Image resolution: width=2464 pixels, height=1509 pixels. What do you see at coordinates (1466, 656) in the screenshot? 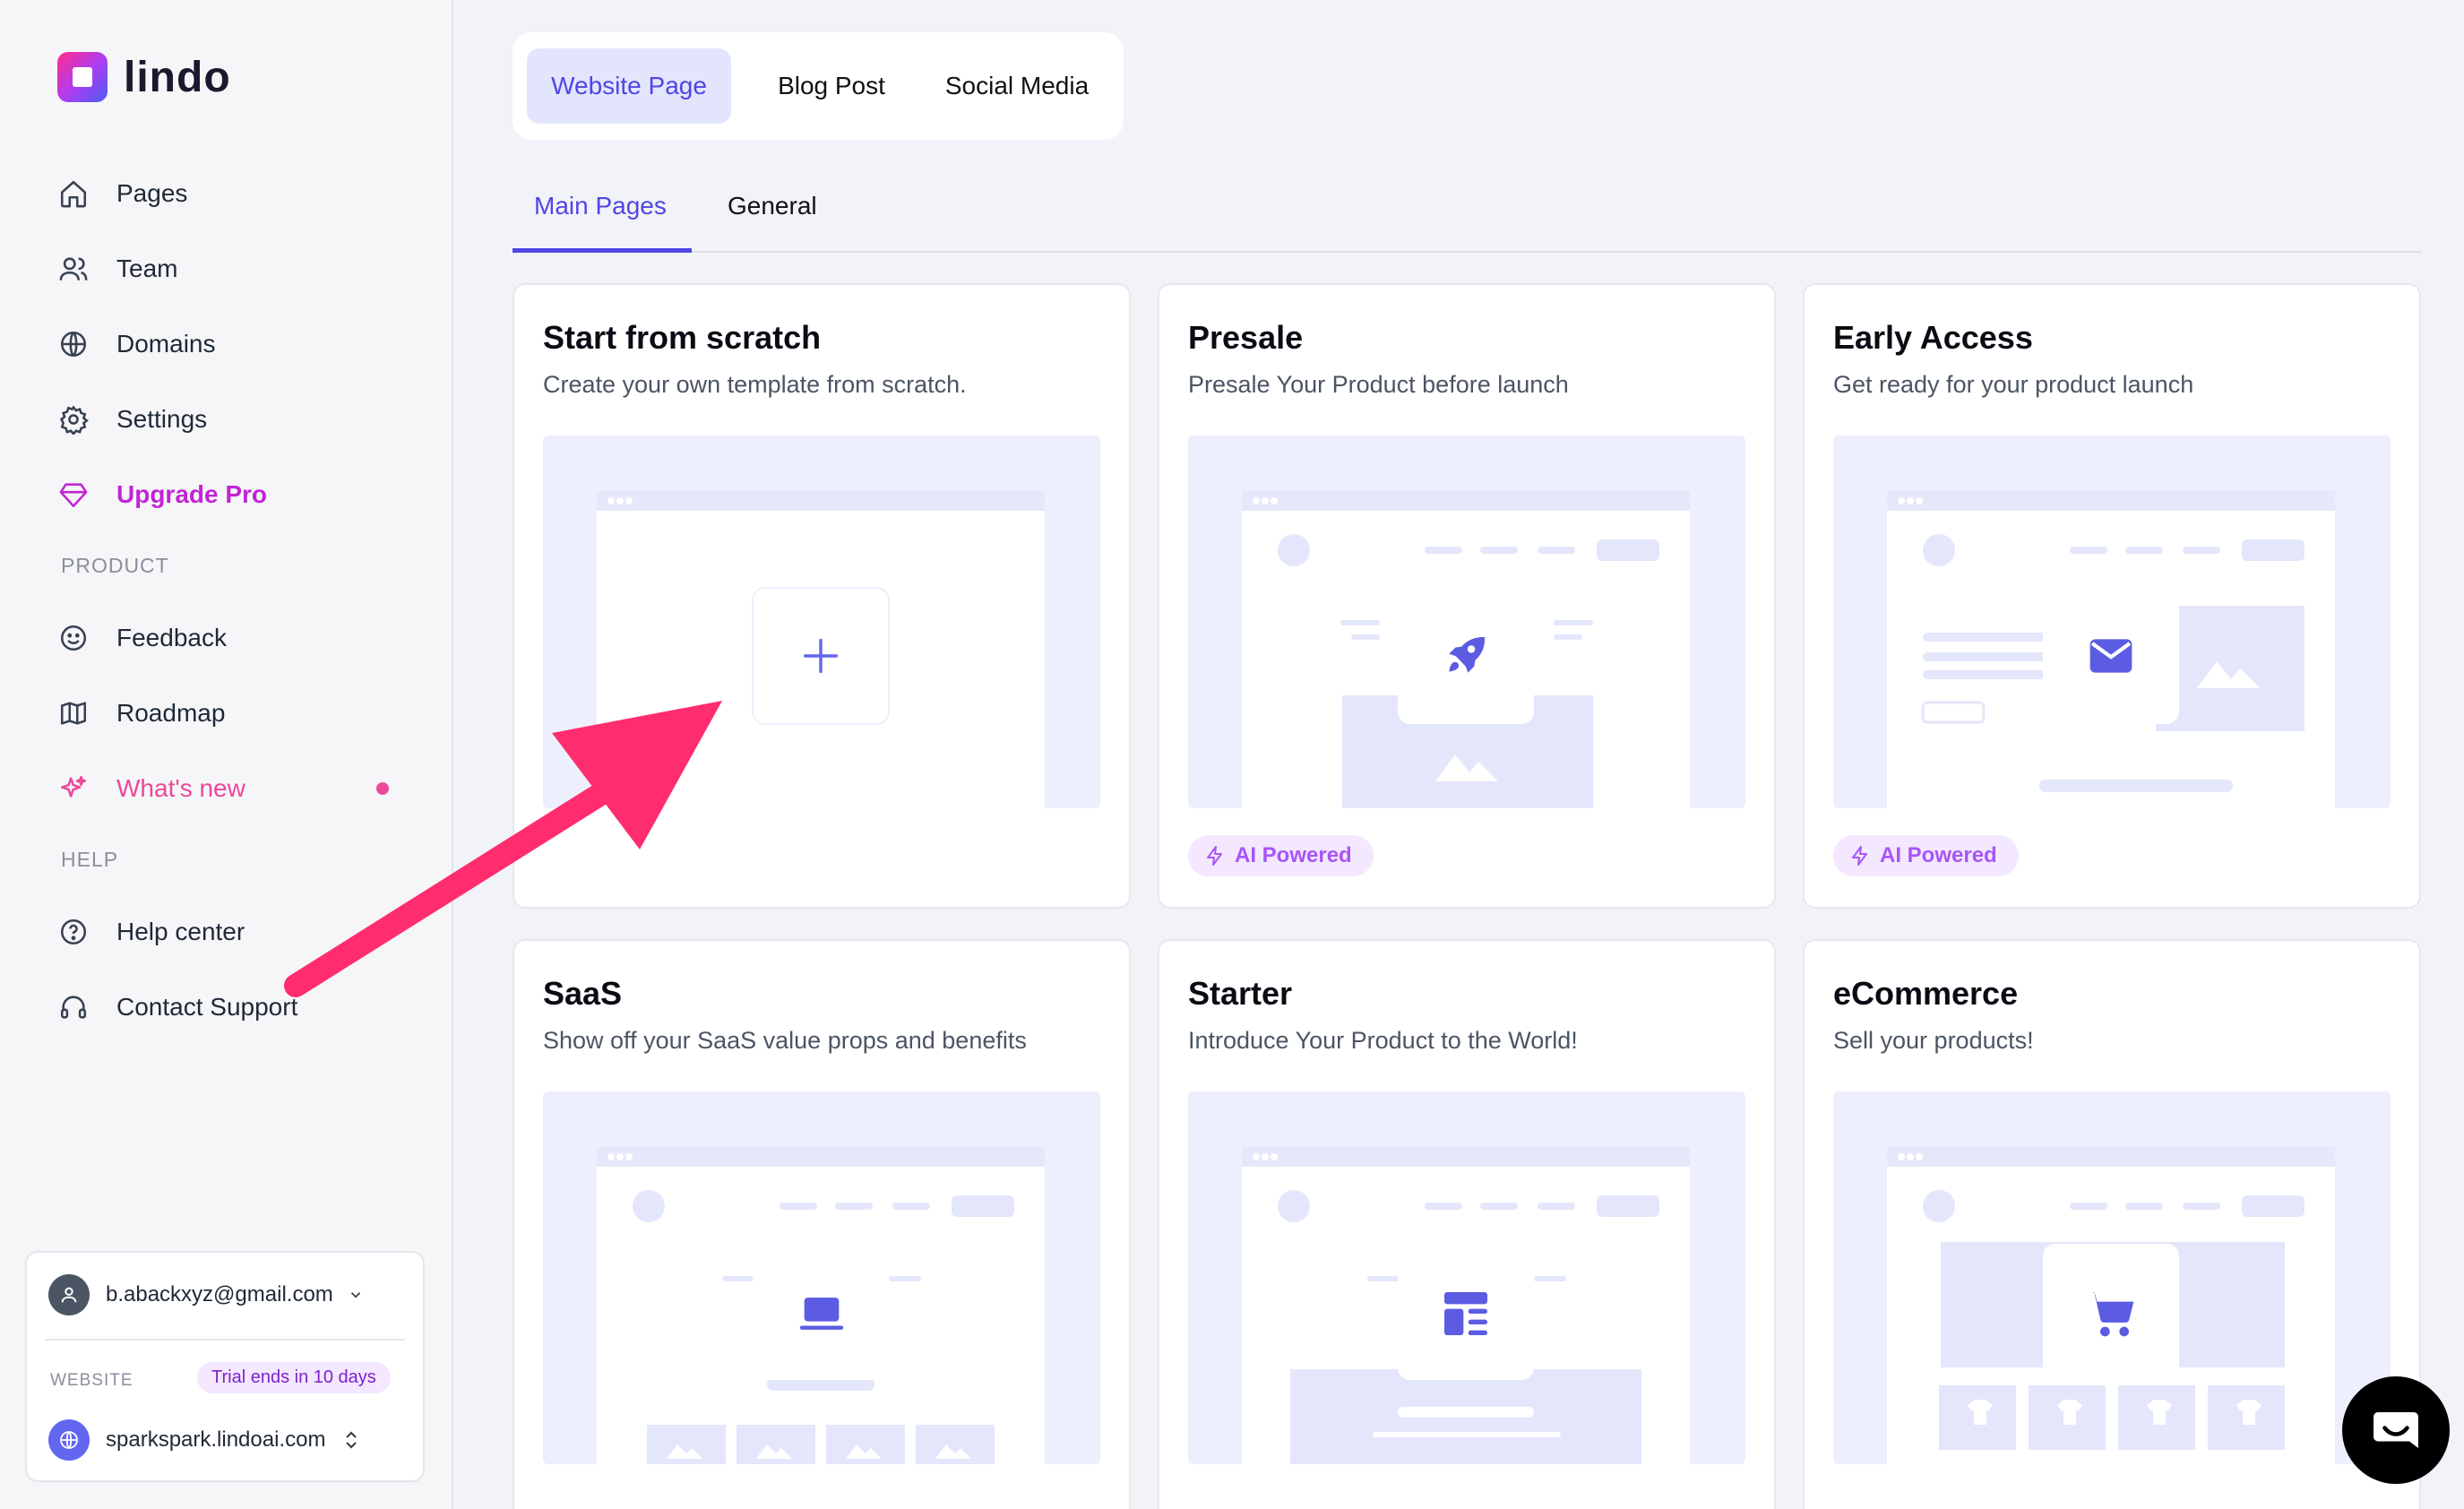
I see `rocket-icon` at bounding box center [1466, 656].